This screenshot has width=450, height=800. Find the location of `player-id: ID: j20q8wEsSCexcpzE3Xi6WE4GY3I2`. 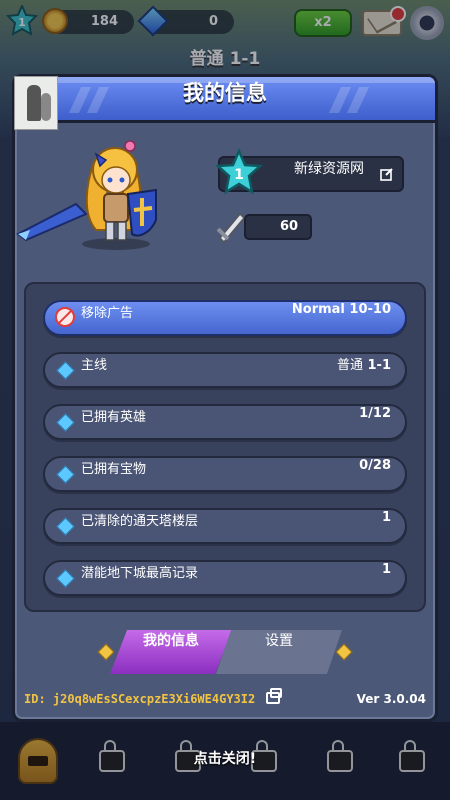

player-id: ID: j20q8wEsSCexcpzE3Xi6WE4GY3I2 is located at coordinates (139, 699).